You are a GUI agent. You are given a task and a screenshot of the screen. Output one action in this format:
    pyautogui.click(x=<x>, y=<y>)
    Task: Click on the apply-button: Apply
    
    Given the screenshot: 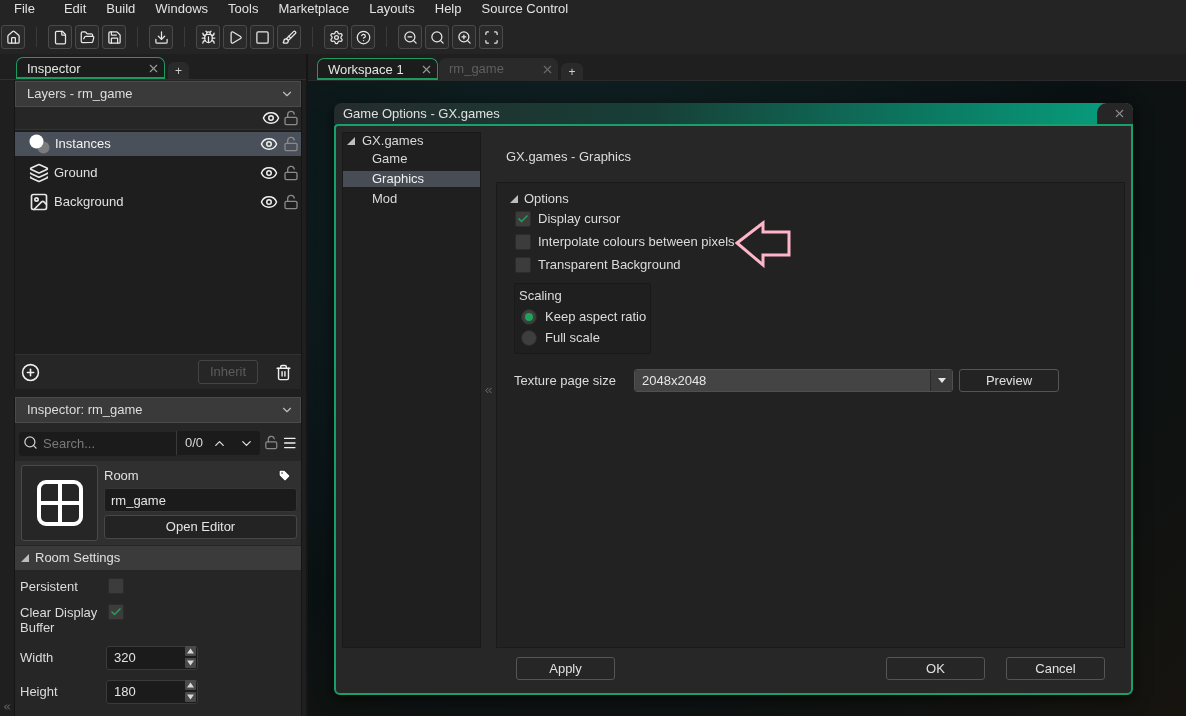 What is the action you would take?
    pyautogui.click(x=565, y=668)
    